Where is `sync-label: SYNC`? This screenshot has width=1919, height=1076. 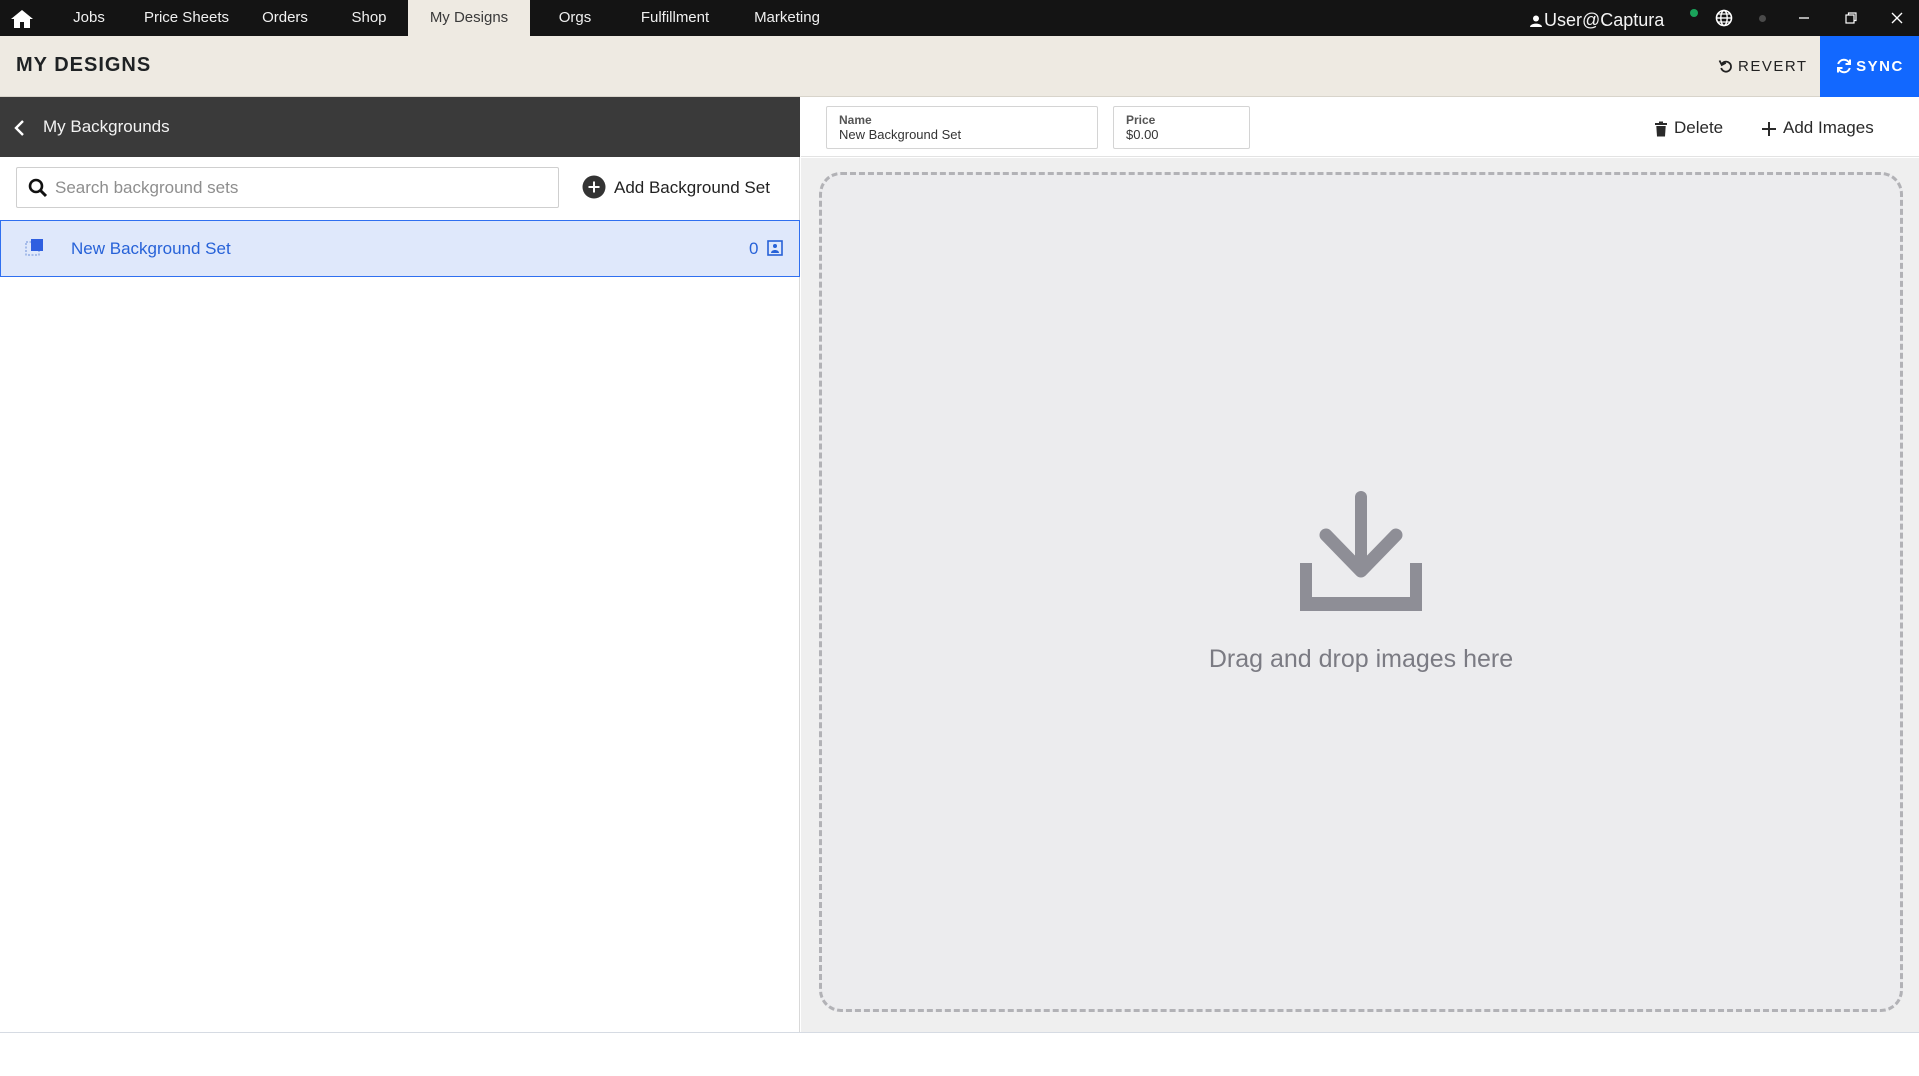
sync-label: SYNC is located at coordinates (1880, 66).